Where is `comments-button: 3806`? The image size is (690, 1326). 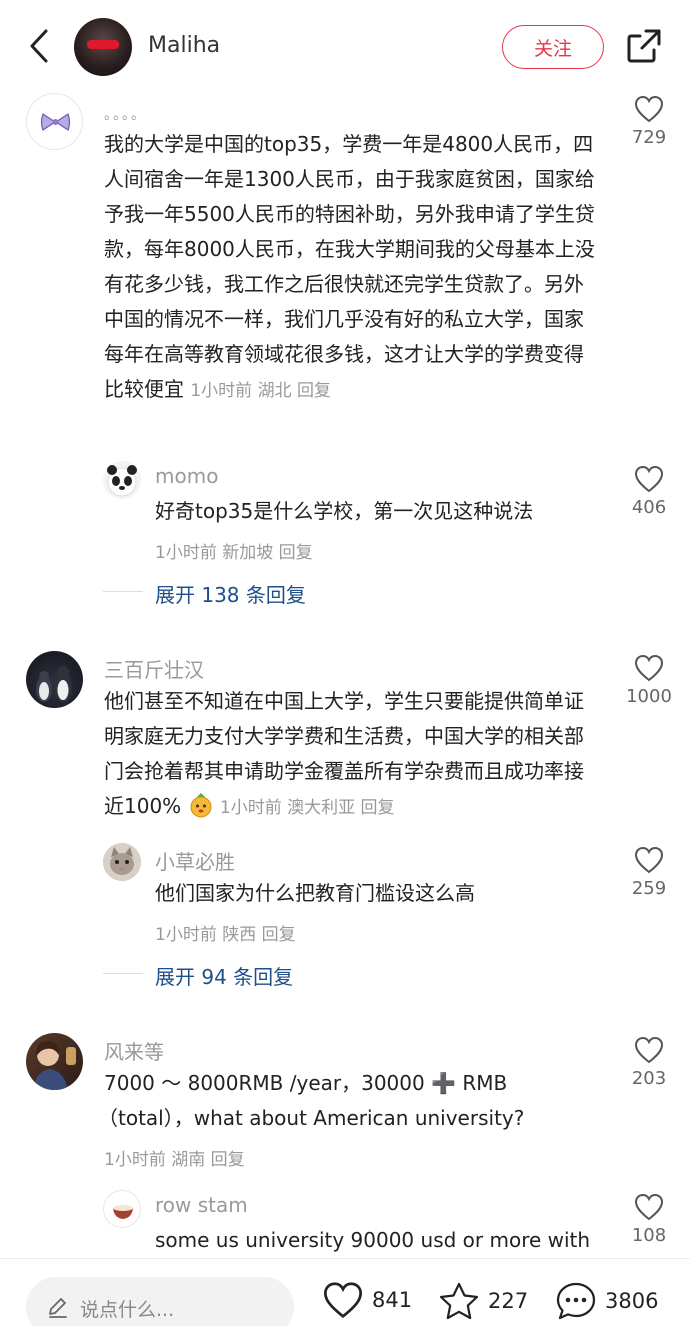
comments-button: 3806 is located at coordinates (606, 1301).